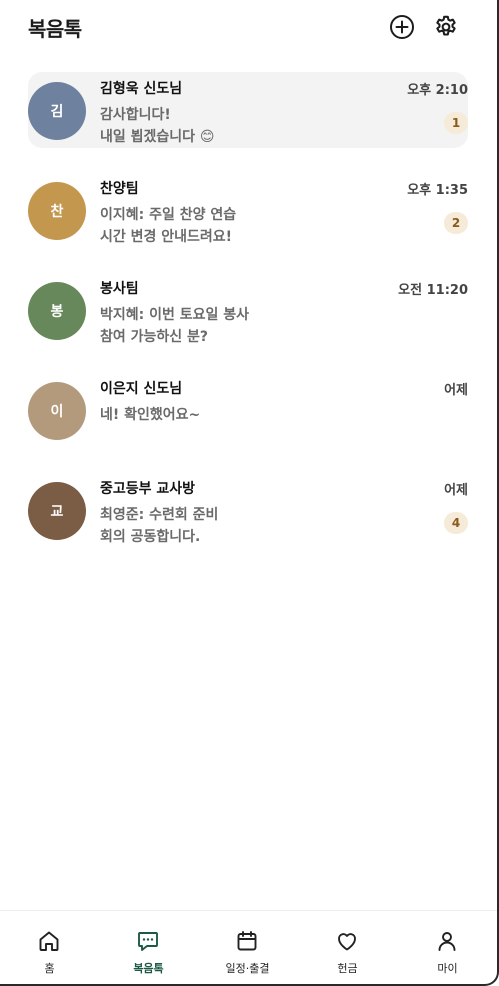  Describe the element at coordinates (154, 337) in the screenshot. I see `chat-preview-line: 참여 가능하신 분?` at that location.